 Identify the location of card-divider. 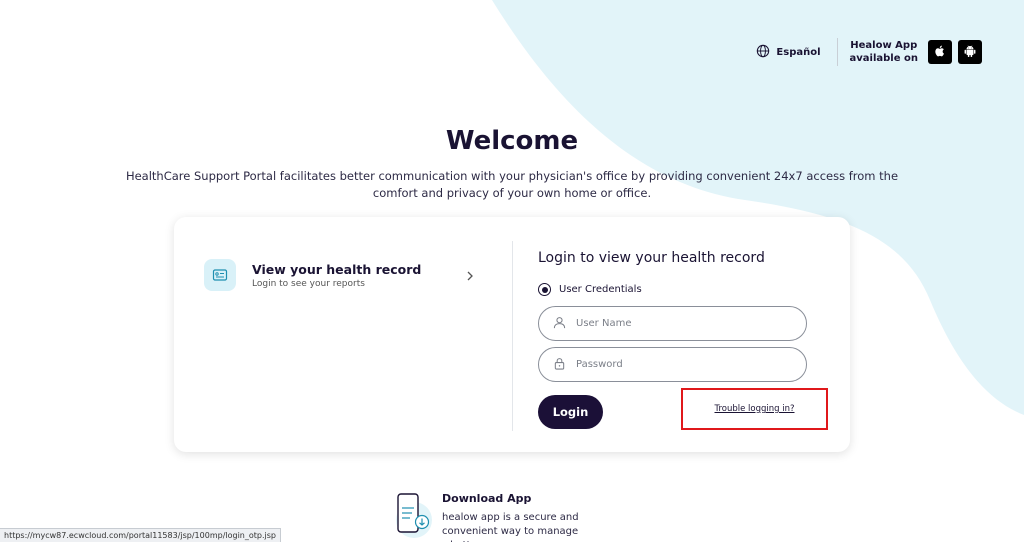
(512, 336).